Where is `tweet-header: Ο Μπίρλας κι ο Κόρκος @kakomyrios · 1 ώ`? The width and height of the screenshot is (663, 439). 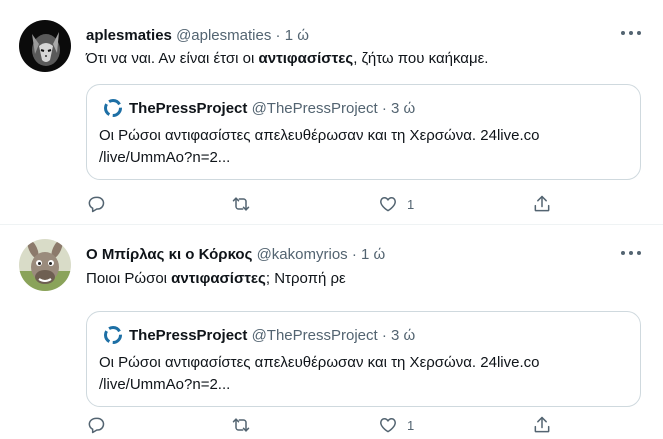 tweet-header: Ο Μπίρλας κι ο Κόρκος @kakomyrios · 1 ώ is located at coordinates (235, 254).